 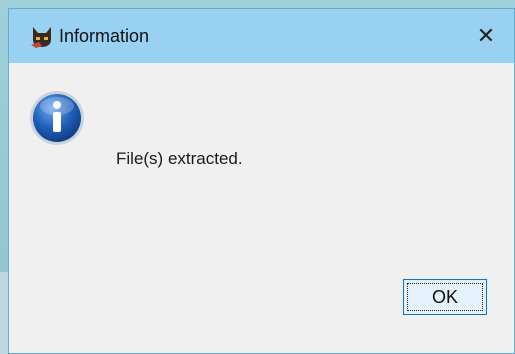 I want to click on dialog-title: Information, so click(x=104, y=35).